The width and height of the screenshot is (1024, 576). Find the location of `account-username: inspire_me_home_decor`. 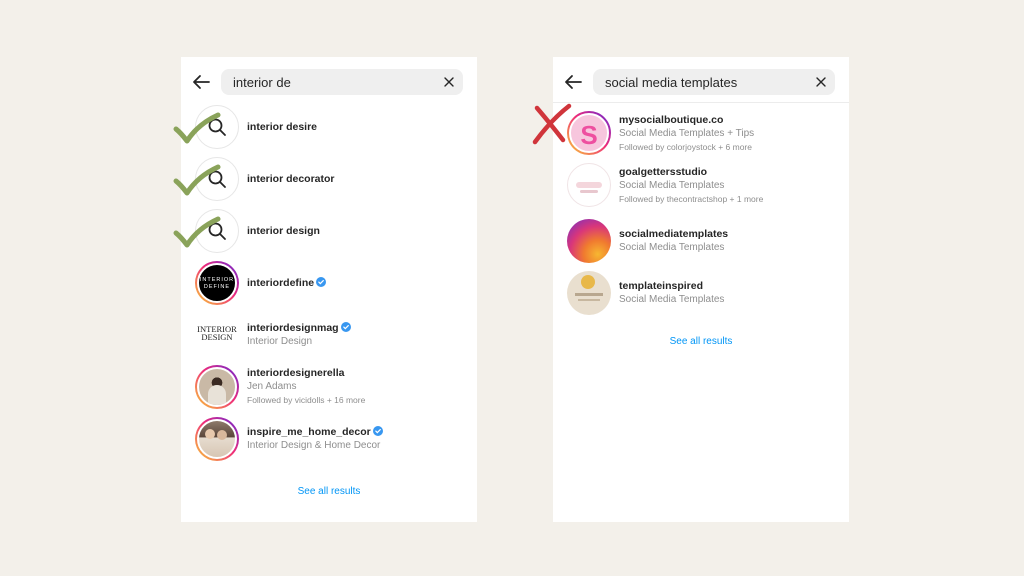

account-username: inspire_me_home_decor is located at coordinates (309, 432).